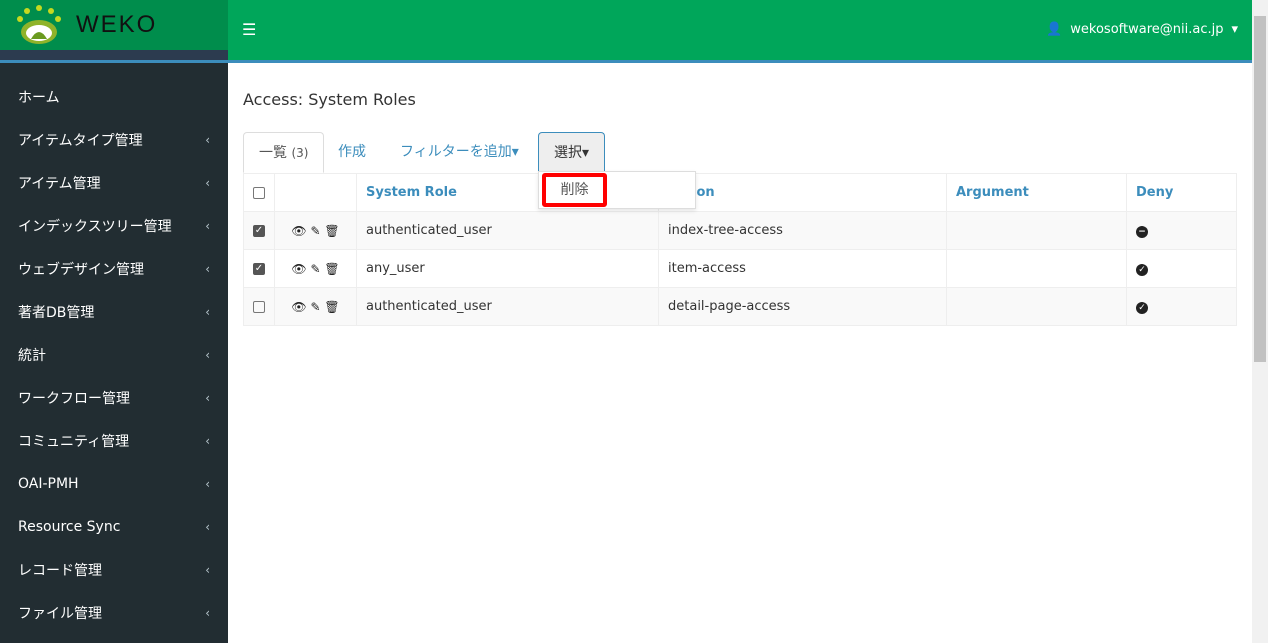  I want to click on menu-toggle-icon: ☰, so click(249, 29).